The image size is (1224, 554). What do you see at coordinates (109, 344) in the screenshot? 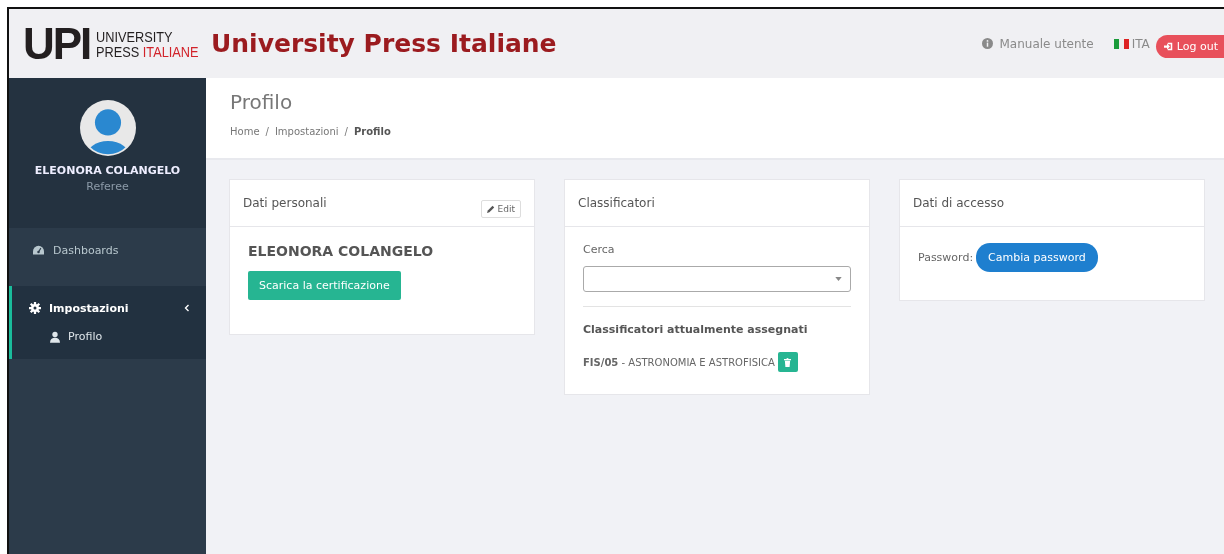
I see `submenu-item: Profilo` at bounding box center [109, 344].